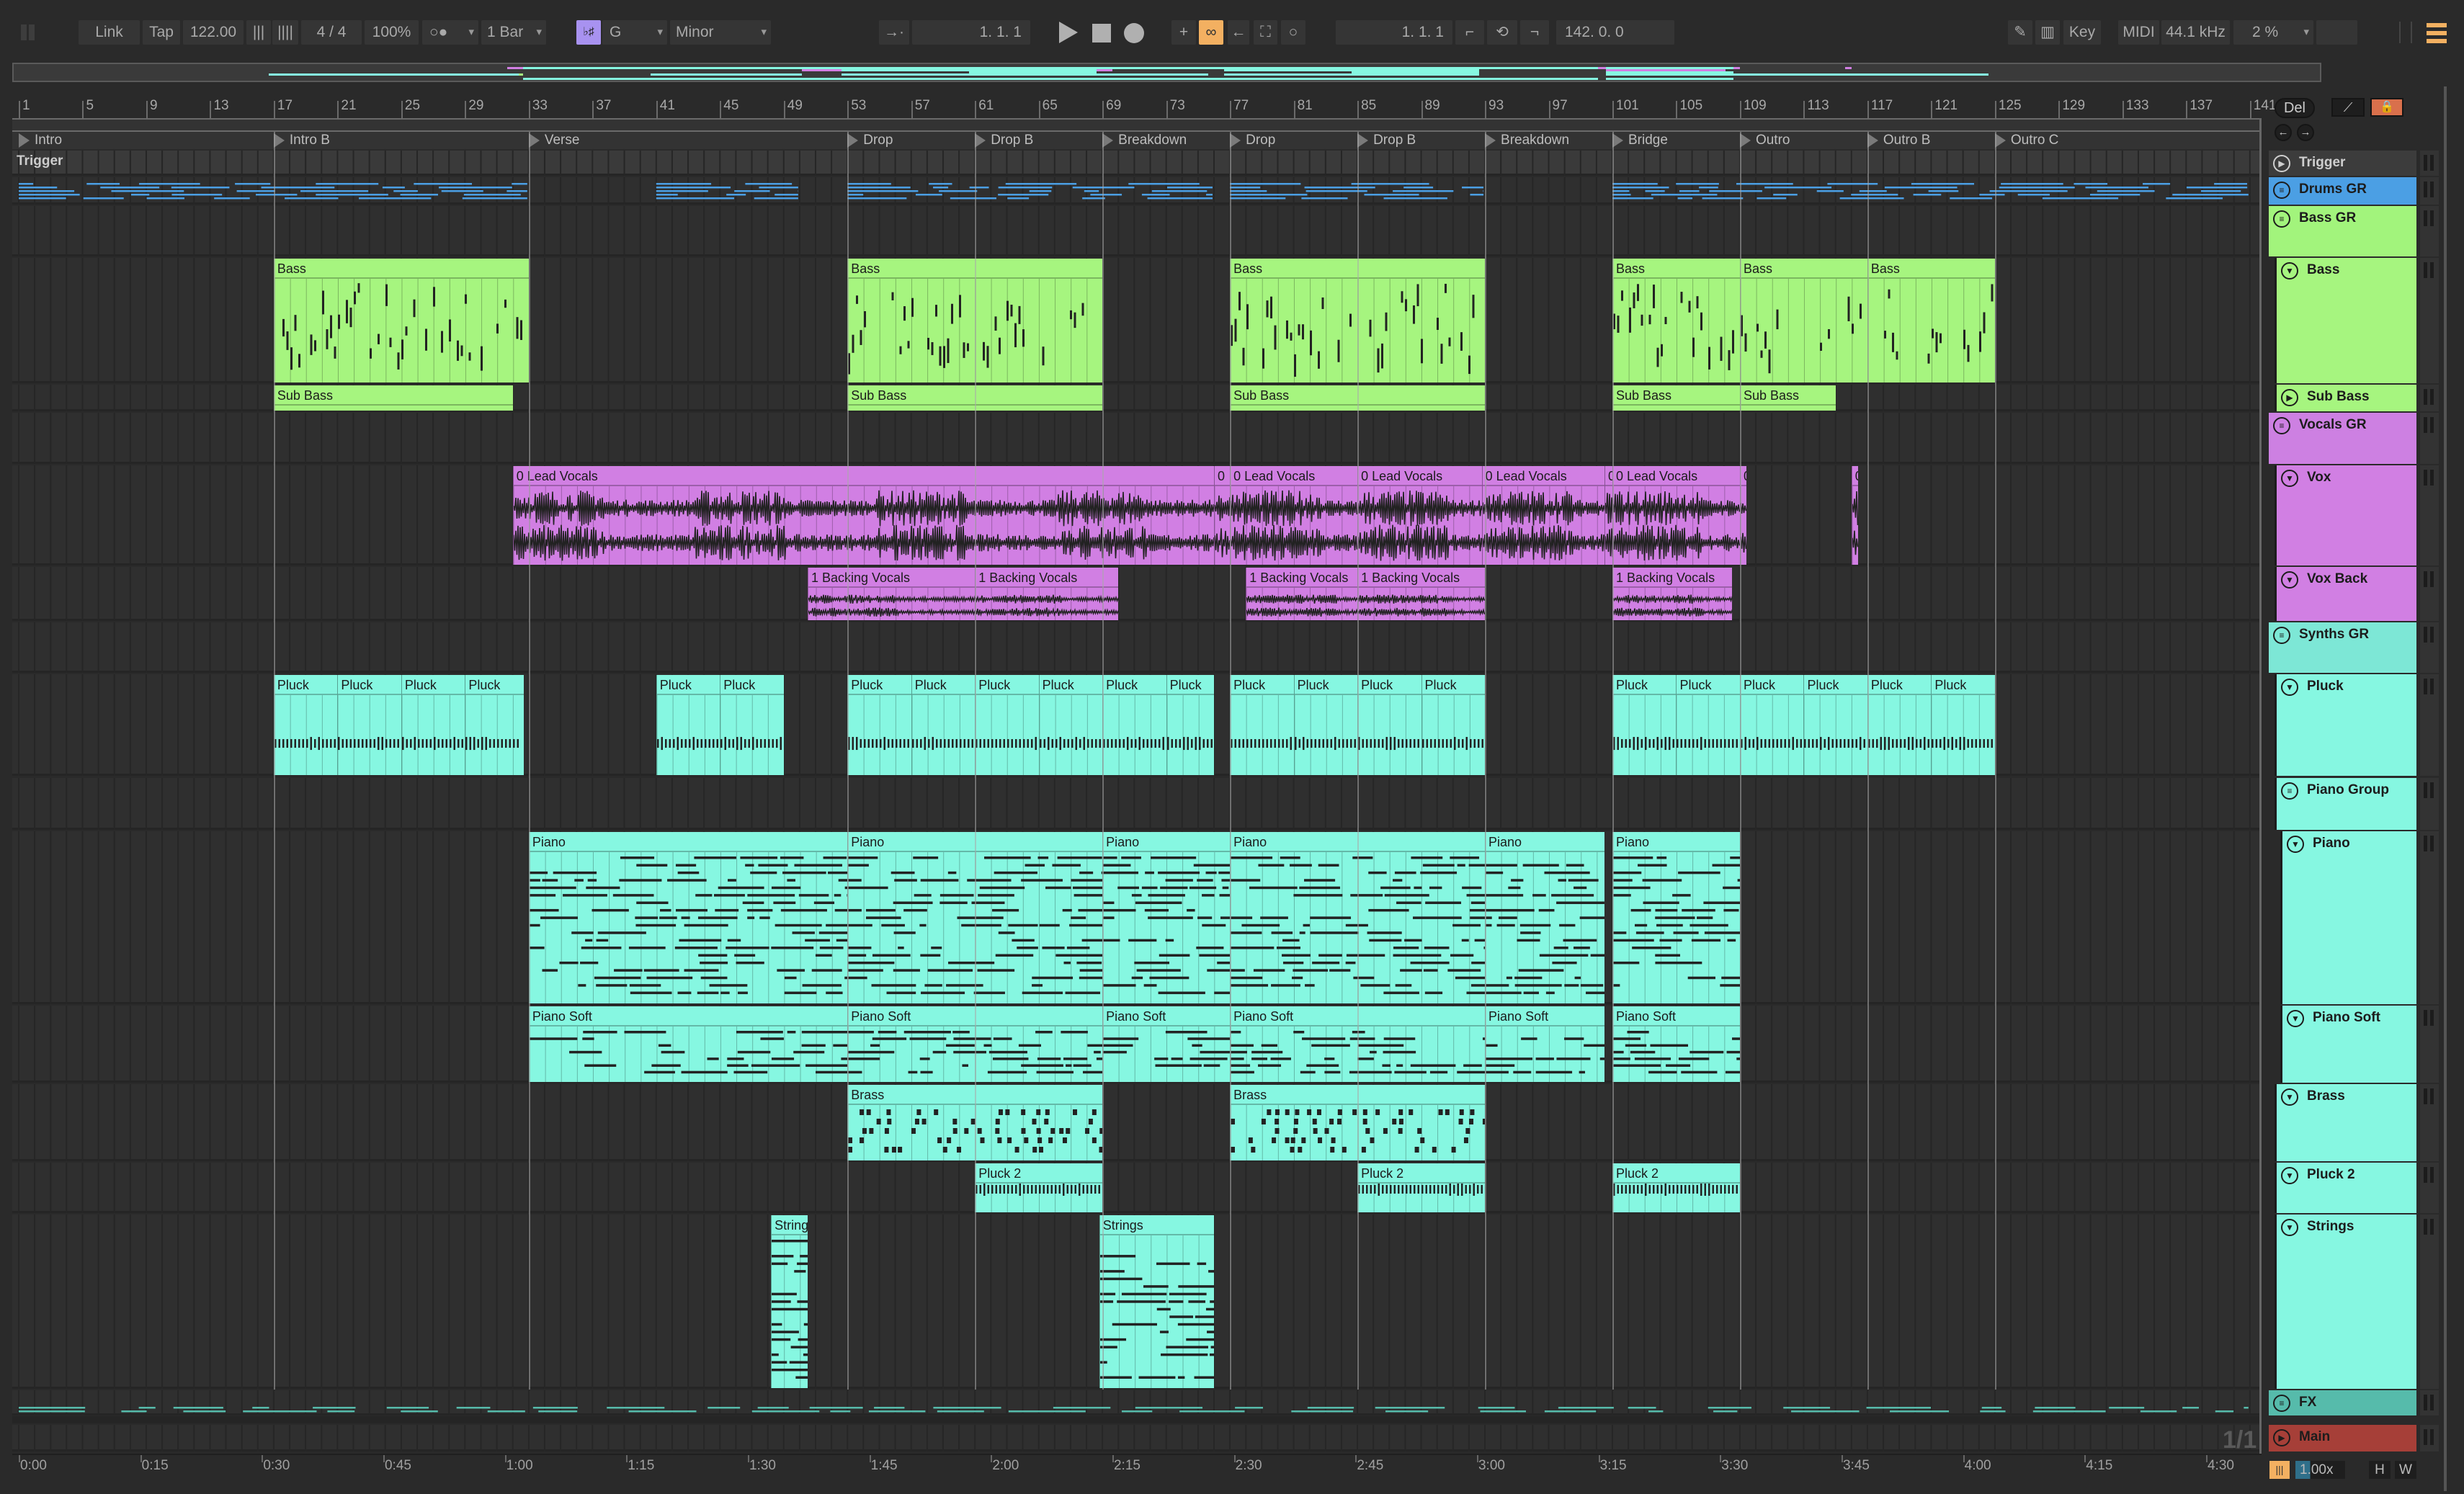 The image size is (2464, 1494). Describe the element at coordinates (1166, 72) in the screenshot. I see `arrangement-overview` at that location.